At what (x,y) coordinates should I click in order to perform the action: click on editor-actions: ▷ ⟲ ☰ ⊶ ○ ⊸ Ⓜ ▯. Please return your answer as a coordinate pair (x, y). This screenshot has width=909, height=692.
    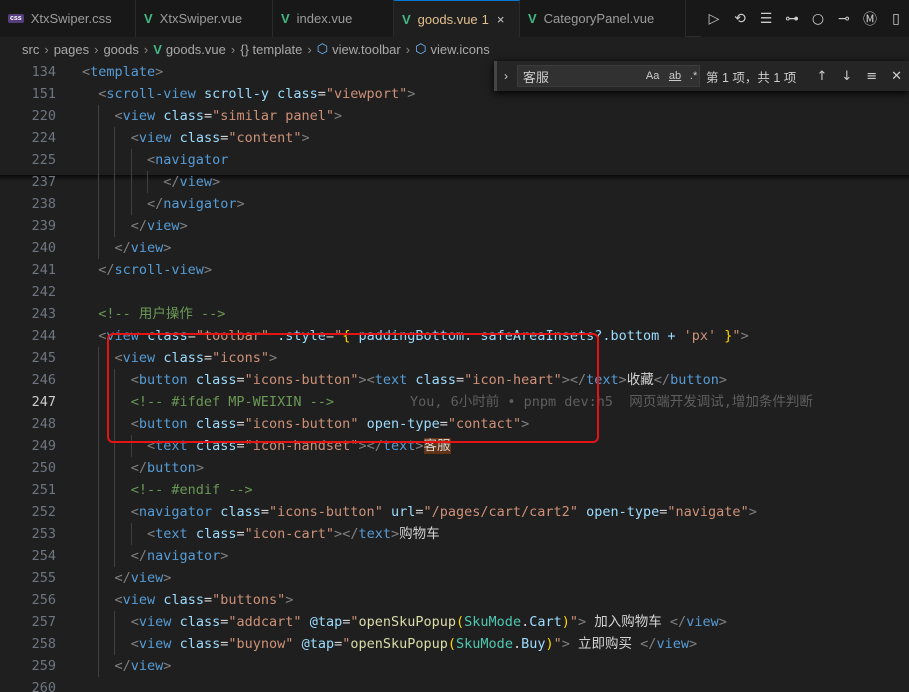
    Looking at the image, I should click on (805, 18).